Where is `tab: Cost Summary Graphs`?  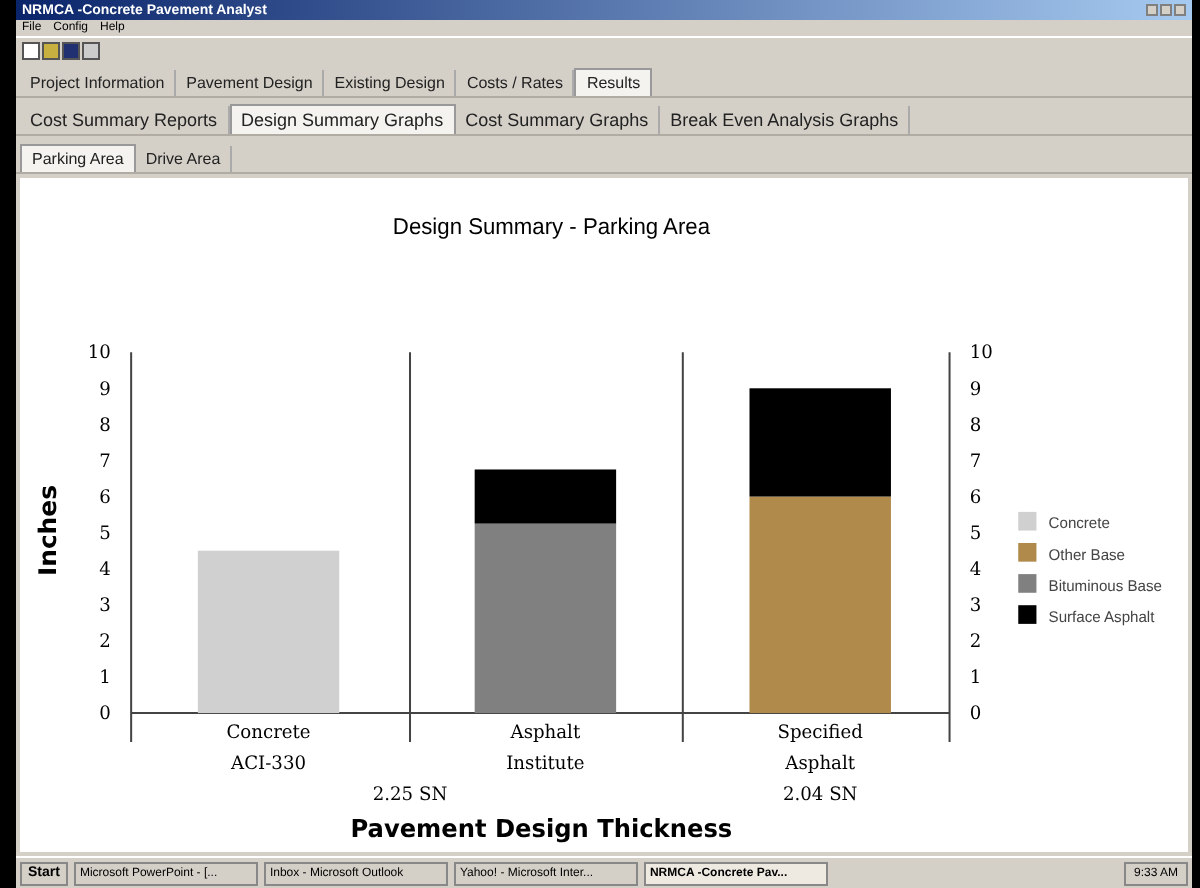
tab: Cost Summary Graphs is located at coordinates (558, 120).